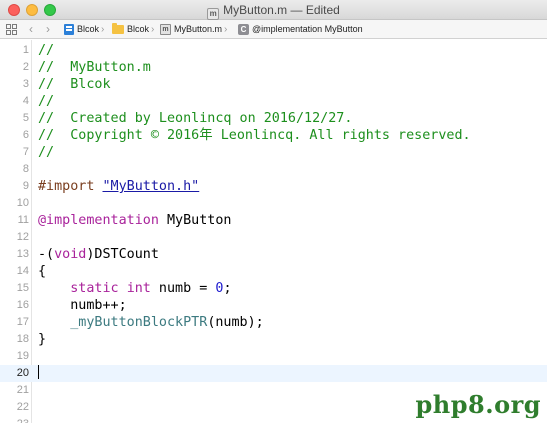 Image resolution: width=547 pixels, height=423 pixels. What do you see at coordinates (118, 28) in the screenshot?
I see `folder-icon` at bounding box center [118, 28].